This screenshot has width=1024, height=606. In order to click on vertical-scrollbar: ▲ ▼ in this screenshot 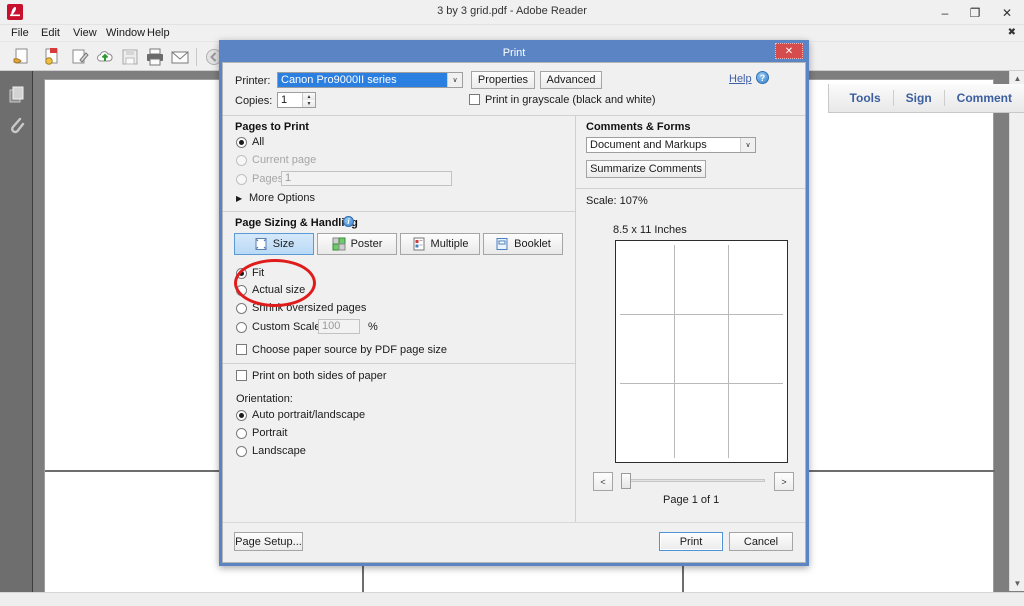, I will do `click(1016, 331)`.